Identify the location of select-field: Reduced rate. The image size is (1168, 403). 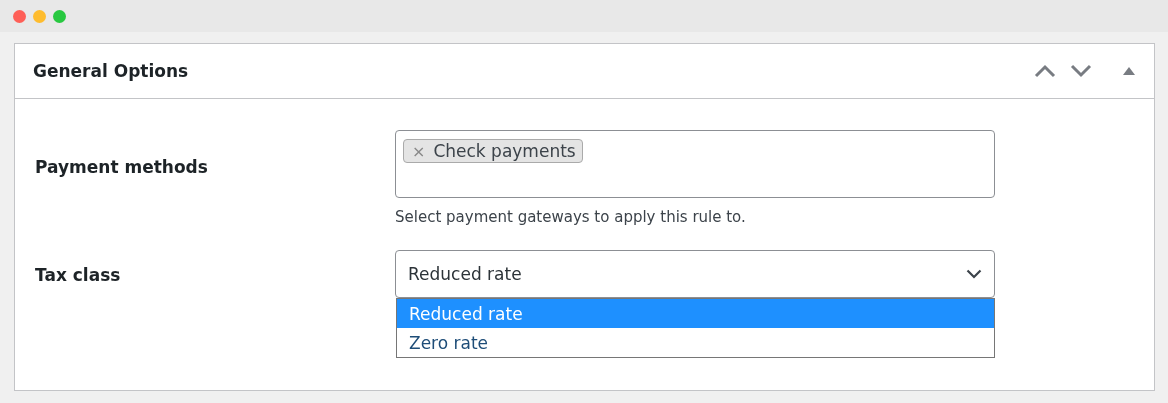
(695, 274).